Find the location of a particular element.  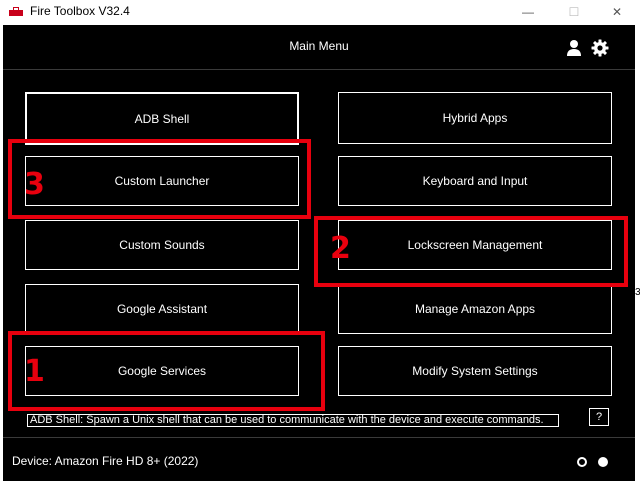

header-divider is located at coordinates (319, 69).